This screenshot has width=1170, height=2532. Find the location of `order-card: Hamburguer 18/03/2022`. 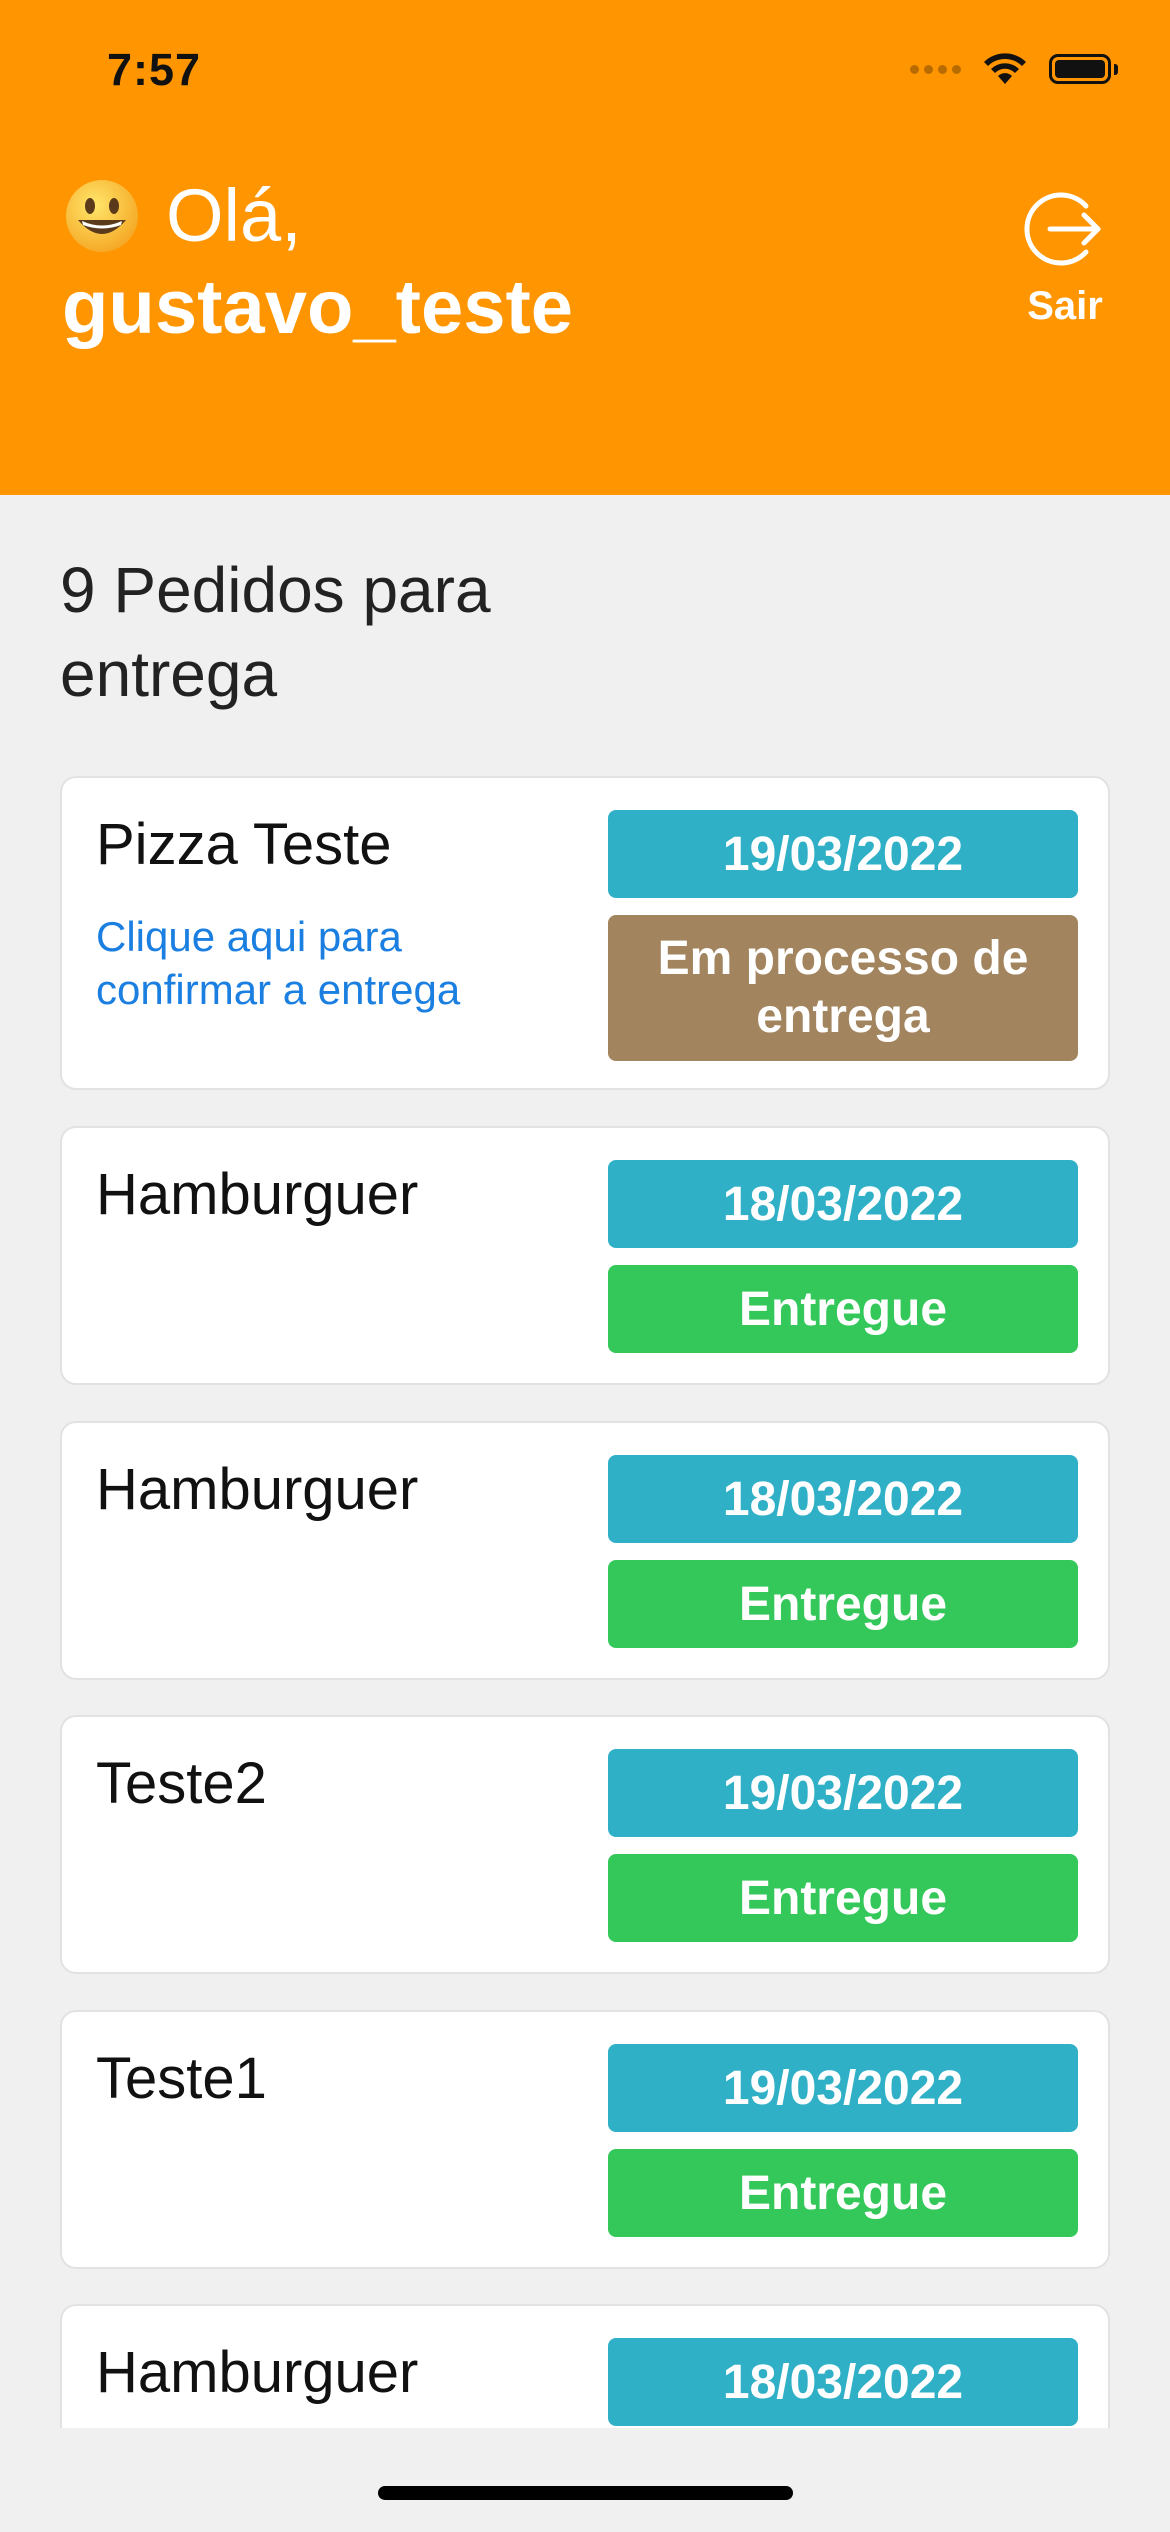

order-card: Hamburguer 18/03/2022 is located at coordinates (585, 2366).